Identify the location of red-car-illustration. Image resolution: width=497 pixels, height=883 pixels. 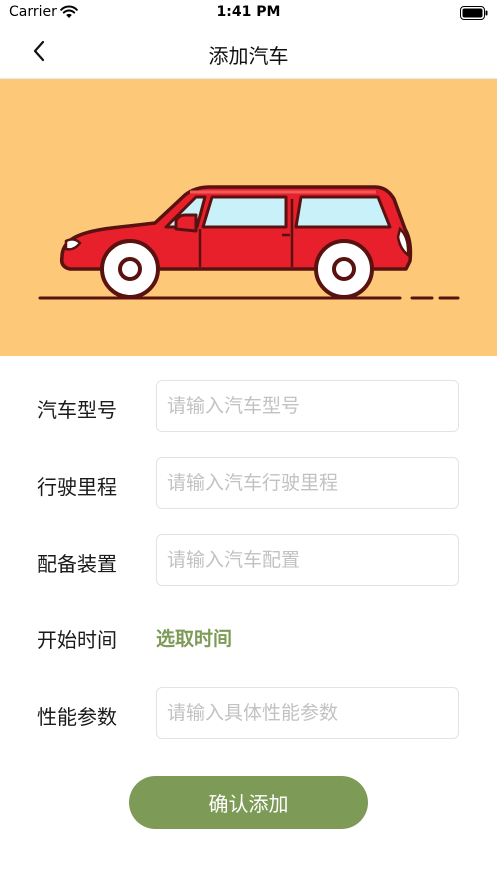
(249, 242).